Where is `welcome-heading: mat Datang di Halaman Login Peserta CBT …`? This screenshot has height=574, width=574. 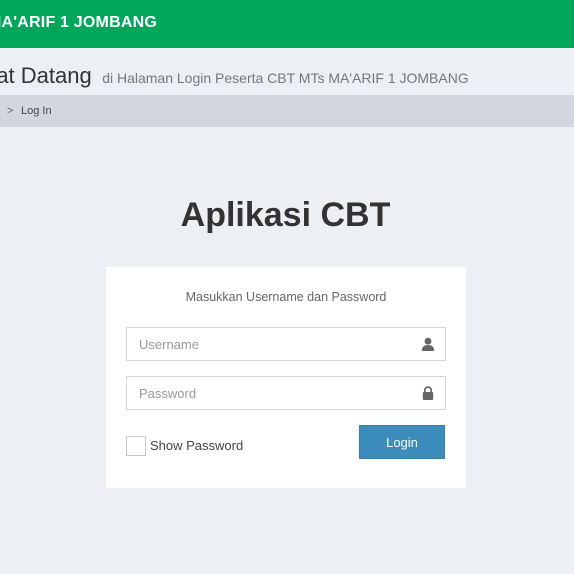 welcome-heading: mat Datang di Halaman Login Peserta CBT … is located at coordinates (234, 76).